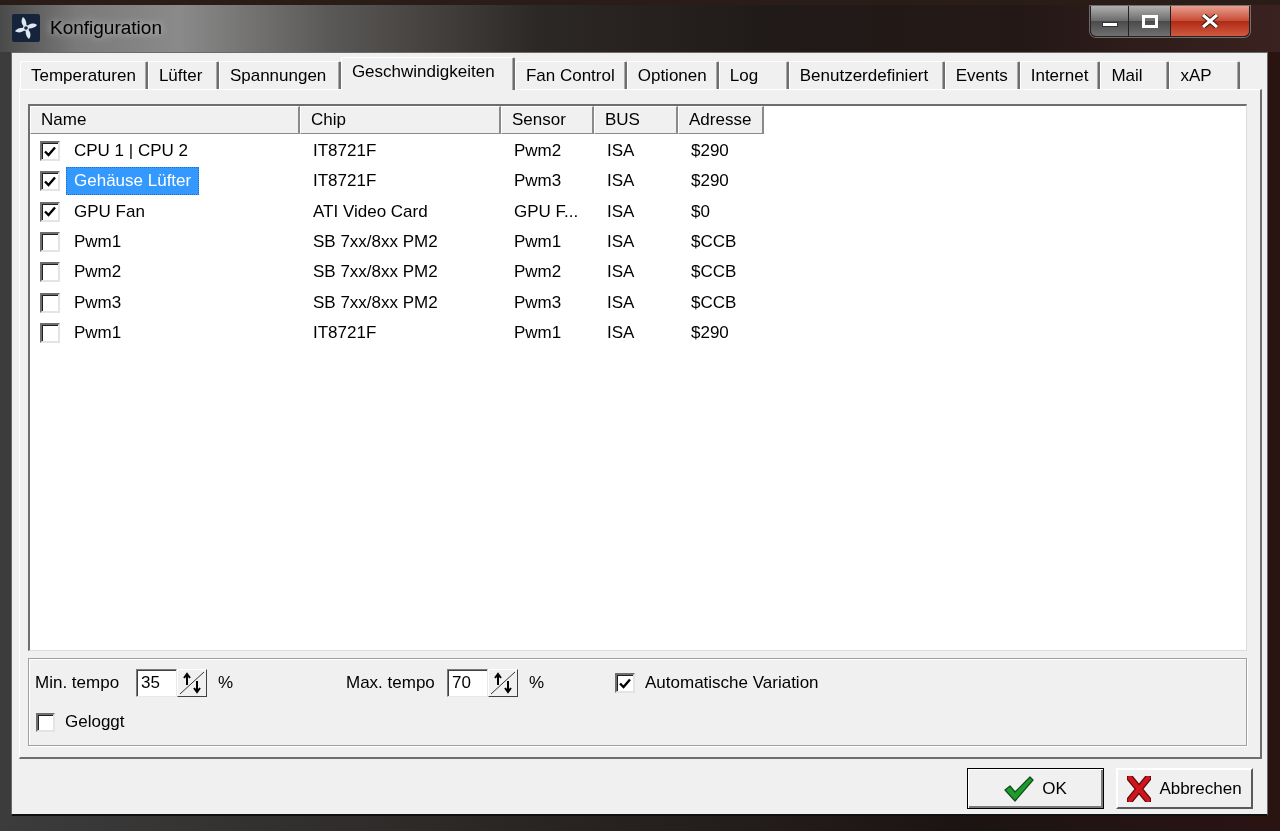  I want to click on checkbox-label: Geloggt, so click(95, 722).